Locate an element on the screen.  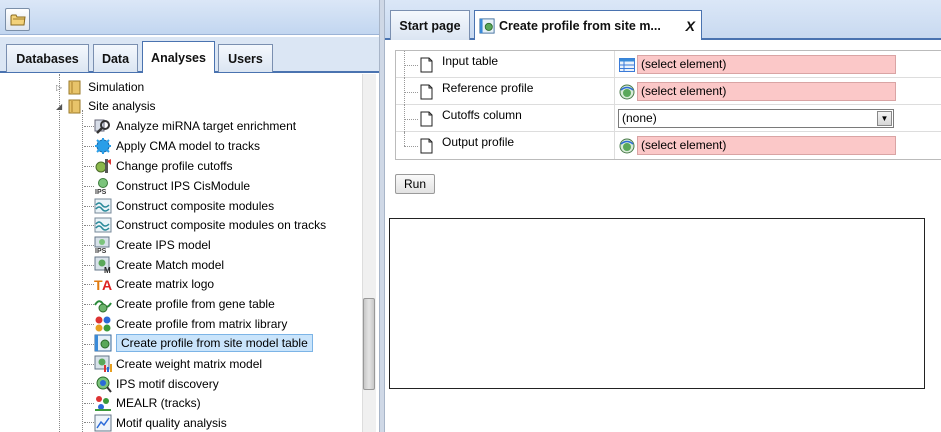
magnifier-icon is located at coordinates (103, 126).